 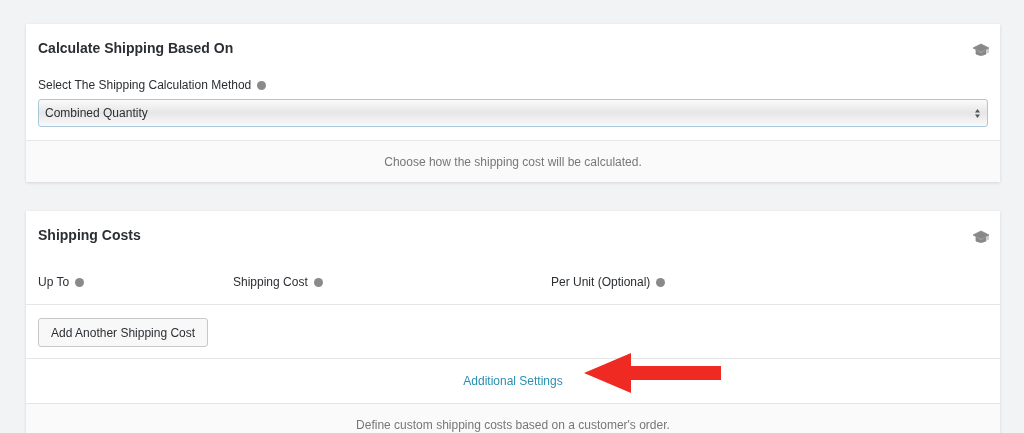 What do you see at coordinates (513, 161) in the screenshot?
I see `help-text: Choose how the shipping cost will be calculated.` at bounding box center [513, 161].